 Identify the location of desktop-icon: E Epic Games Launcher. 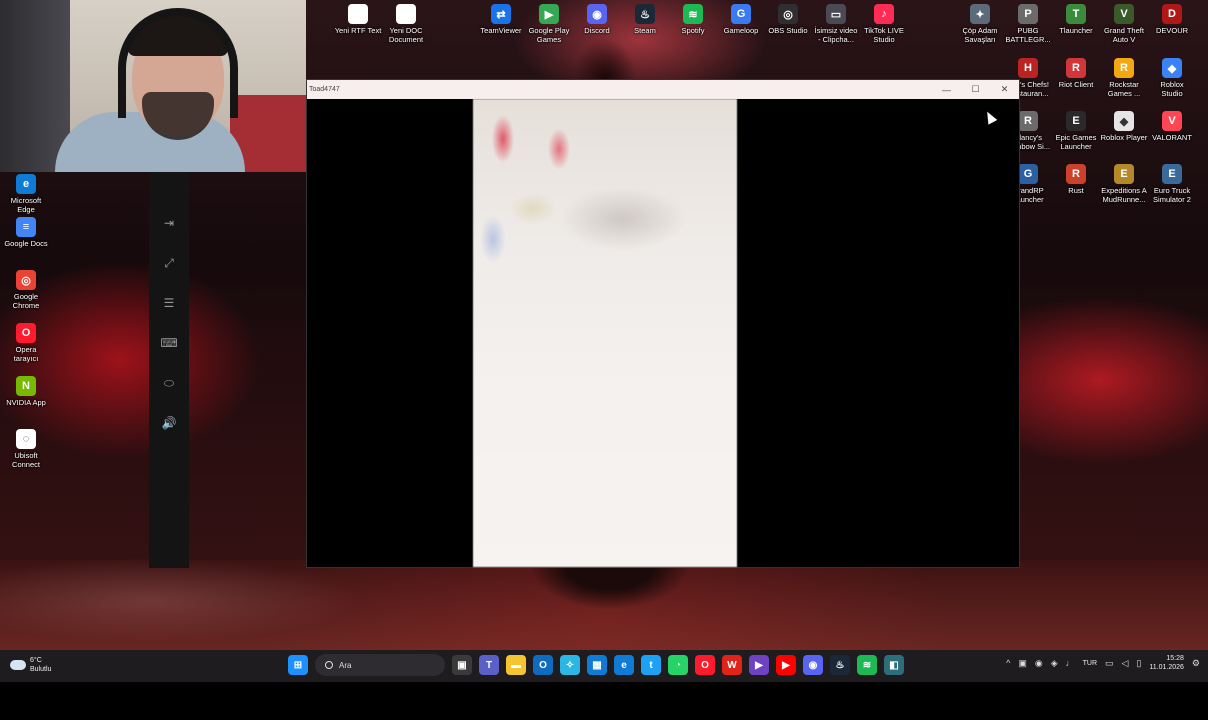
(1076, 131).